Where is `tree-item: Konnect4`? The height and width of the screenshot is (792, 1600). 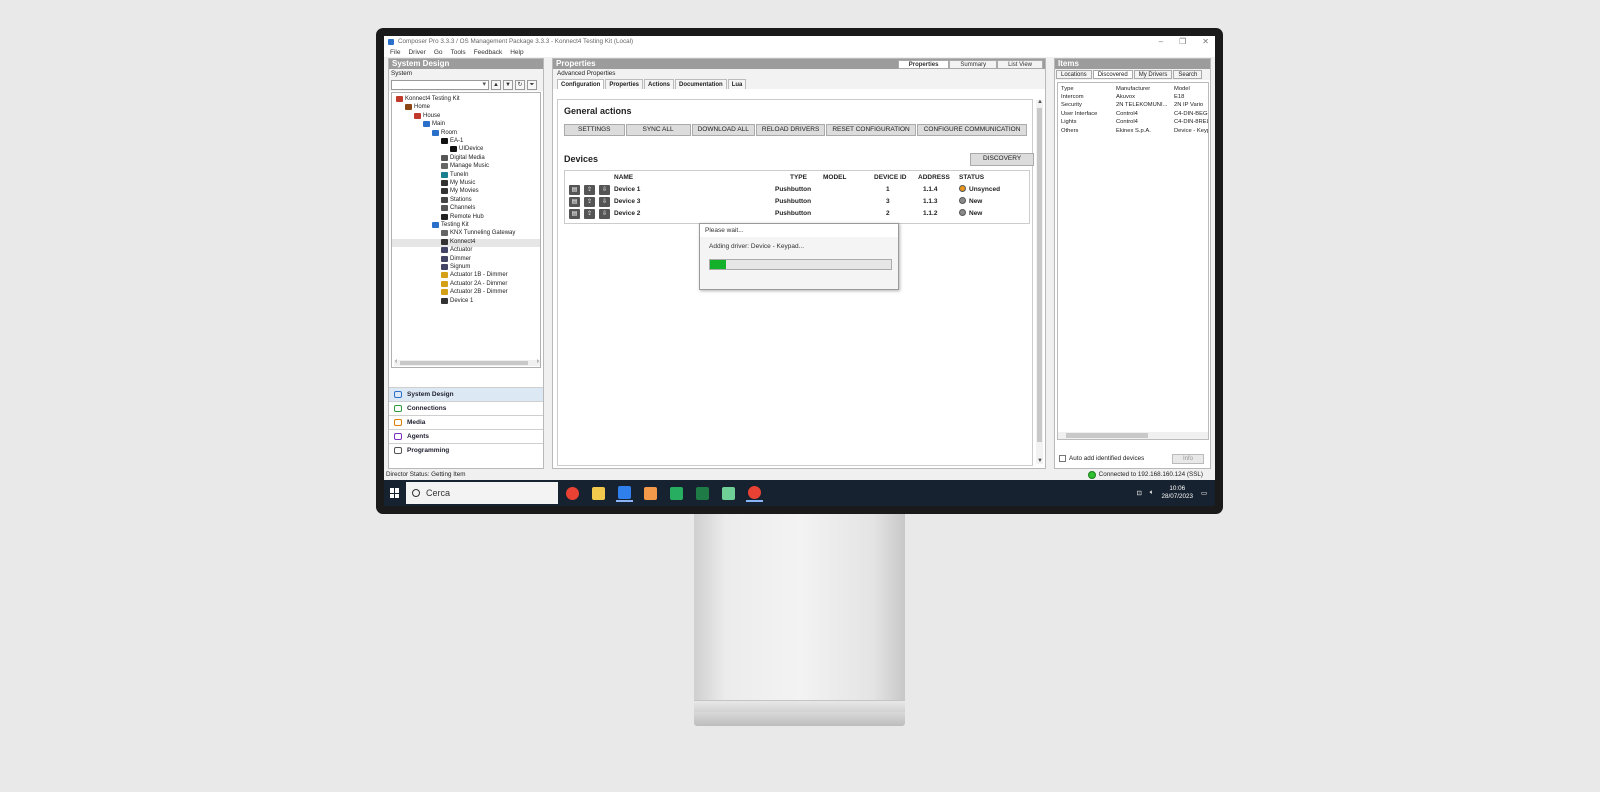 tree-item: Konnect4 is located at coordinates (458, 242).